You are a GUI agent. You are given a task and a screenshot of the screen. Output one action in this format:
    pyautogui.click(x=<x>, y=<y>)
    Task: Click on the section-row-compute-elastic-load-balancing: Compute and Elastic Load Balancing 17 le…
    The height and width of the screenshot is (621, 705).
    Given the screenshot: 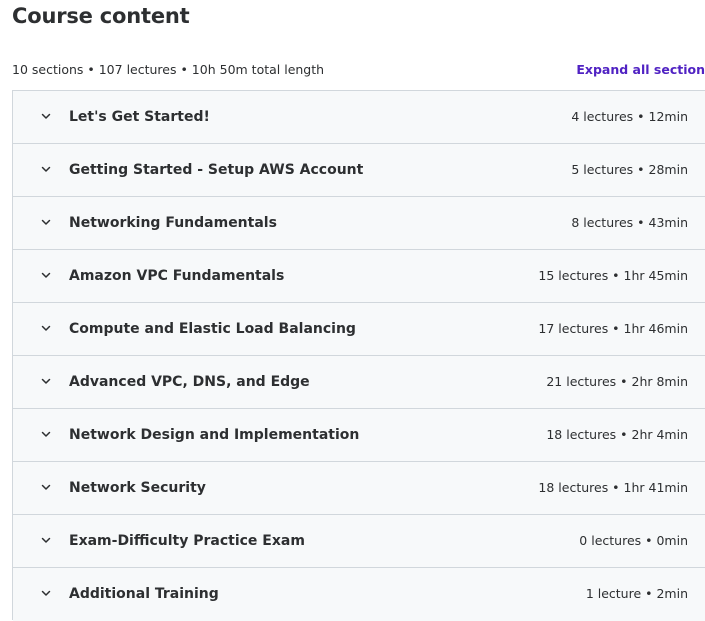 What is the action you would take?
    pyautogui.click(x=359, y=329)
    